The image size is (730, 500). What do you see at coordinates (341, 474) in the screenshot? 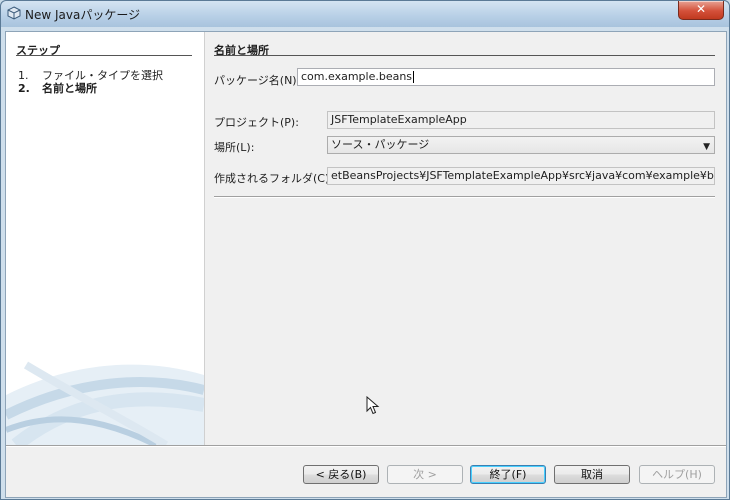
I see `back-button: < 戻る(B)` at bounding box center [341, 474].